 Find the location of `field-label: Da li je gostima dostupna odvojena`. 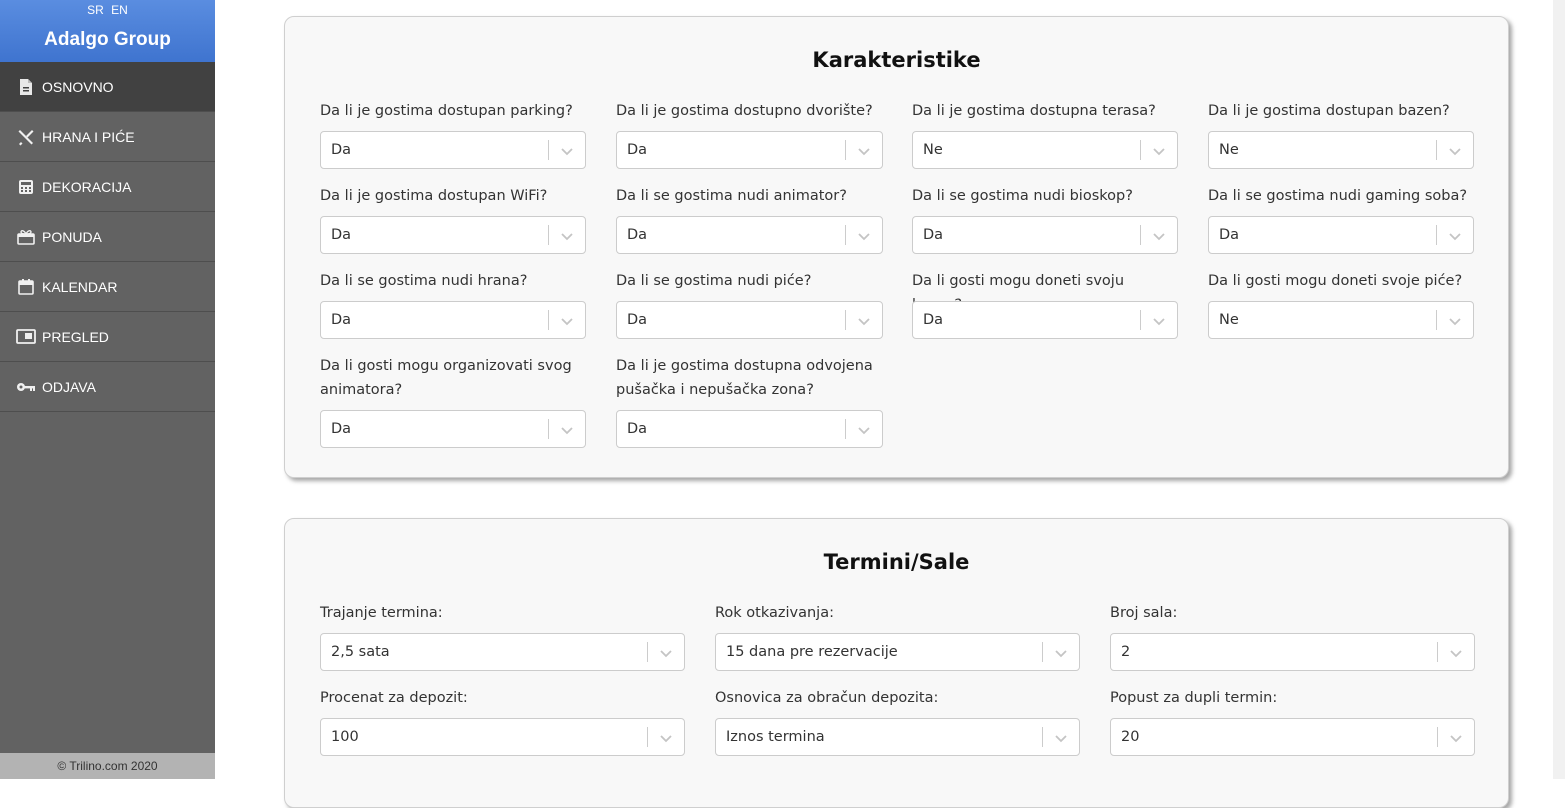

field-label: Da li je gostima dostupna odvojena is located at coordinates (744, 366).